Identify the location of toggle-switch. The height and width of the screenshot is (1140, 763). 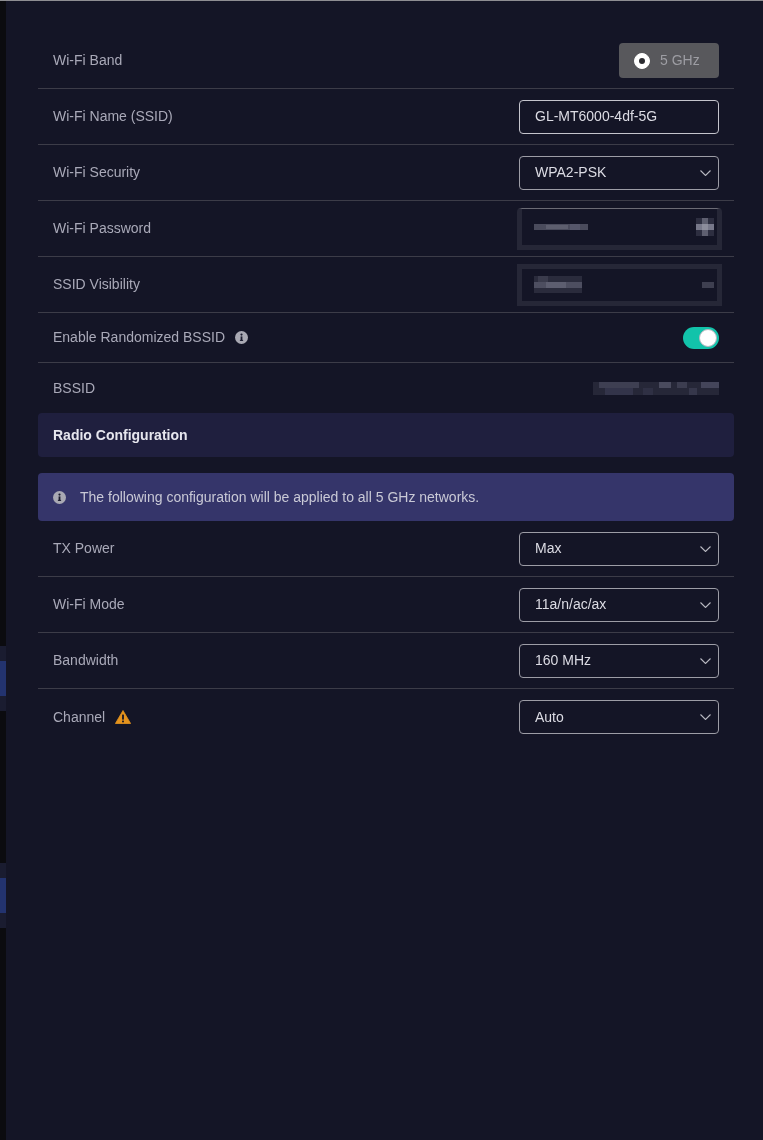
(701, 337).